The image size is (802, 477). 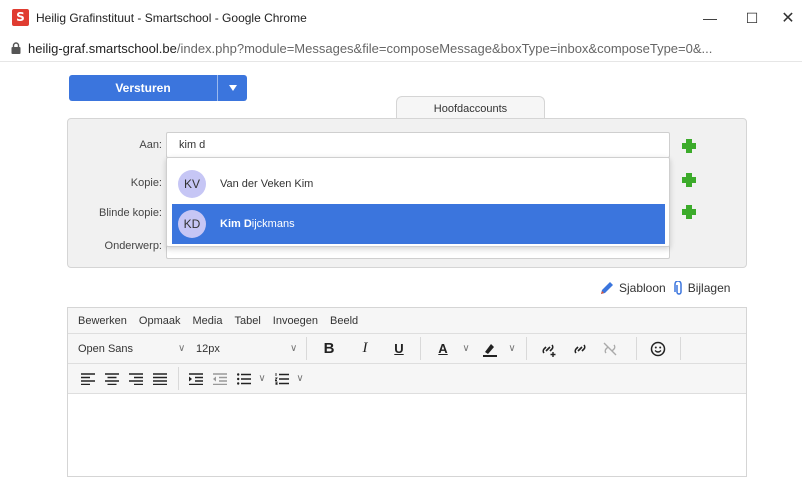 I want to click on outdent-icon, so click(x=220, y=378).